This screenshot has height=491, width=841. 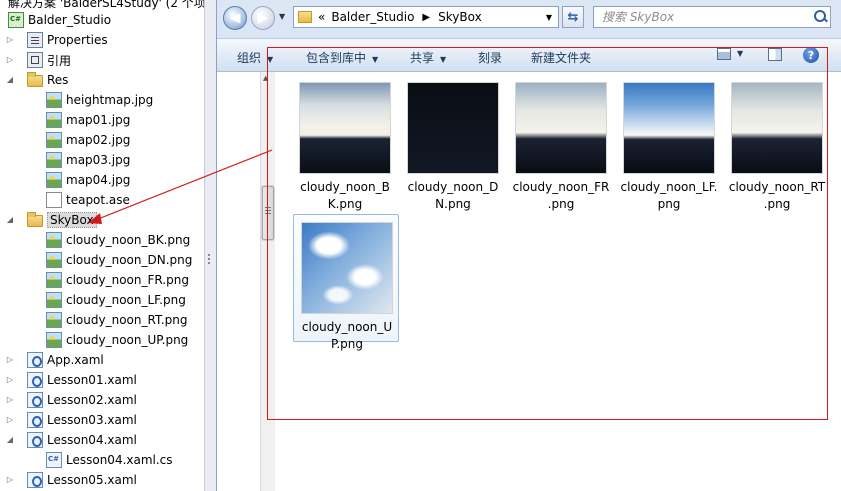 What do you see at coordinates (102, 5) in the screenshot?
I see `solution-title: 解决方案 'BalderSL4Study' (2 个项目` at bounding box center [102, 5].